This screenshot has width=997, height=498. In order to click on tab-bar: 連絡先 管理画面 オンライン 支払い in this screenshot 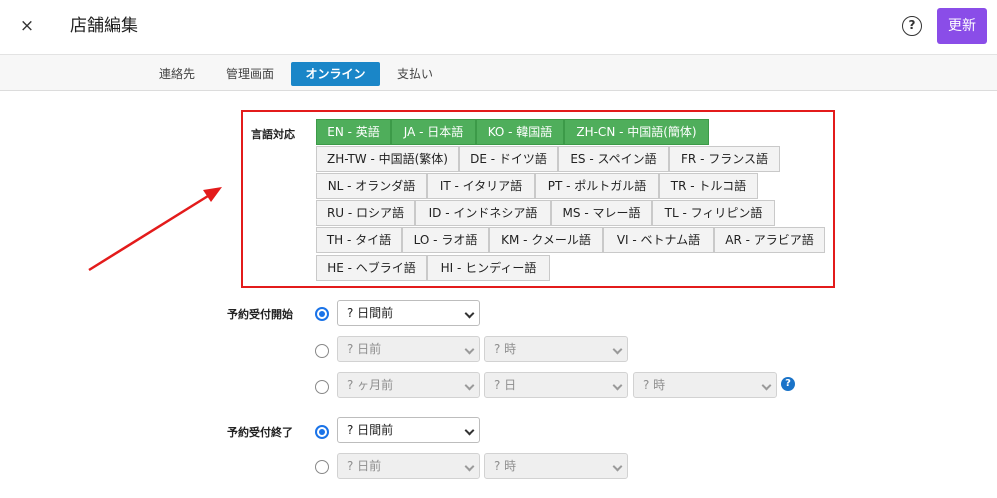, I will do `click(498, 73)`.